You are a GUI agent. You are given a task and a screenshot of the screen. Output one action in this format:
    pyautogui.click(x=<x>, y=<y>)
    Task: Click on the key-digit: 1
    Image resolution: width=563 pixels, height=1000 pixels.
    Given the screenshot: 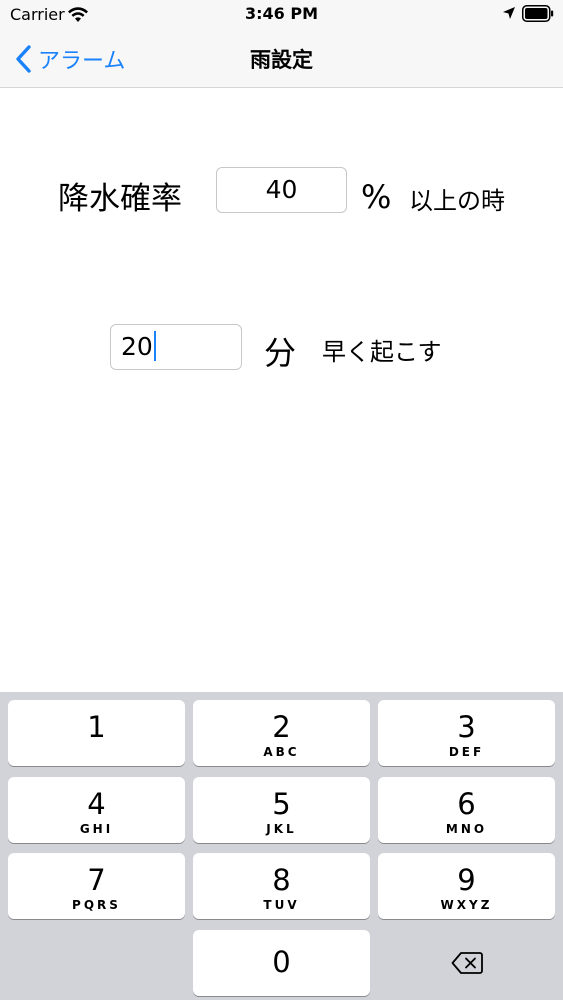 What is the action you would take?
    pyautogui.click(x=96, y=727)
    